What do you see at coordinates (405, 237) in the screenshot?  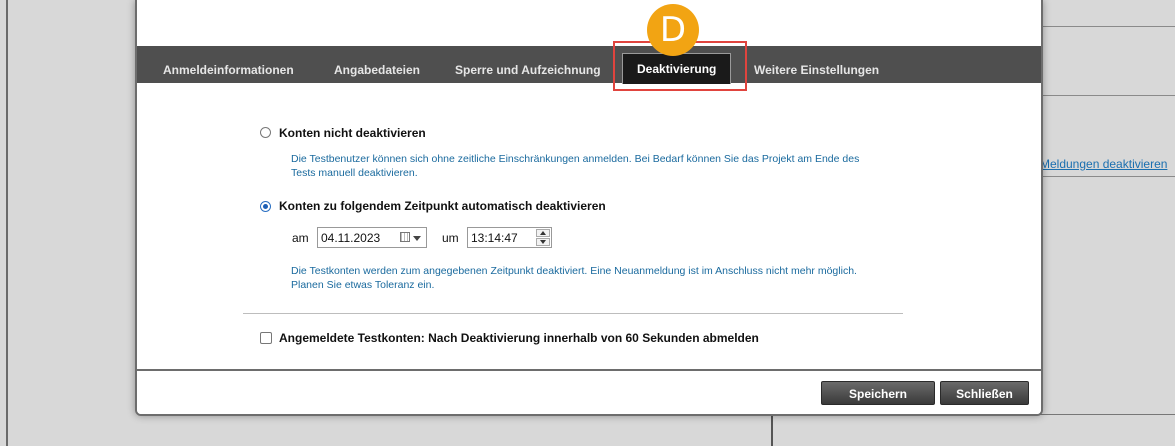 I see `calendar-icon` at bounding box center [405, 237].